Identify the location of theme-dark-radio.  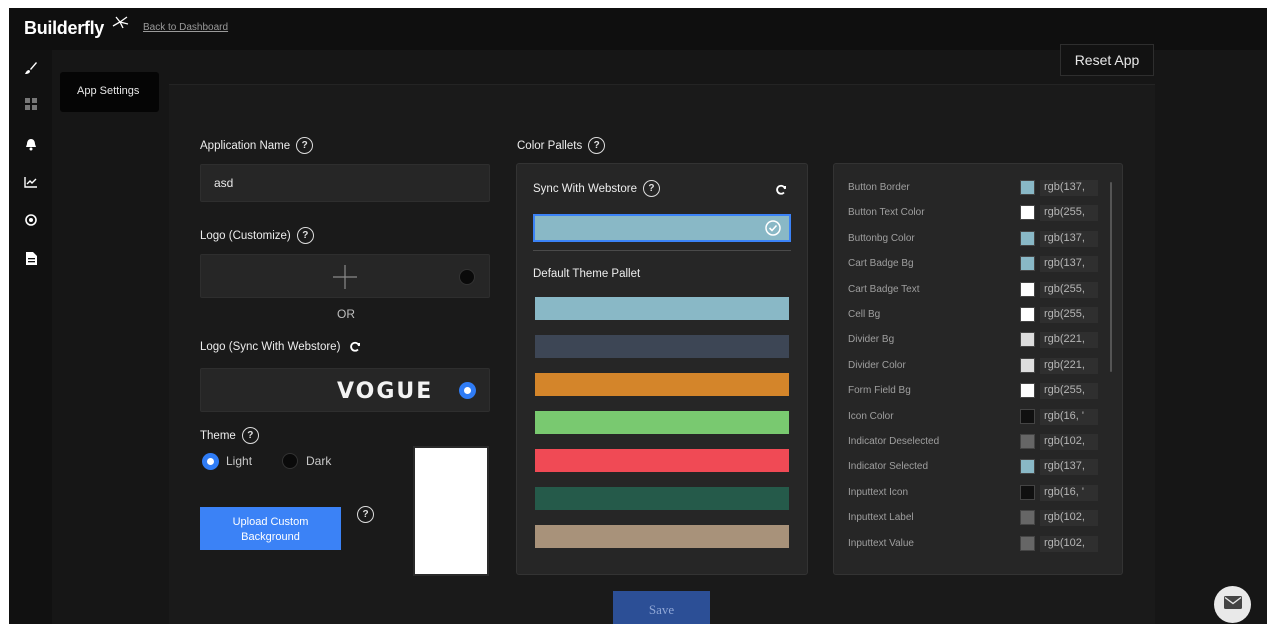
(290, 461).